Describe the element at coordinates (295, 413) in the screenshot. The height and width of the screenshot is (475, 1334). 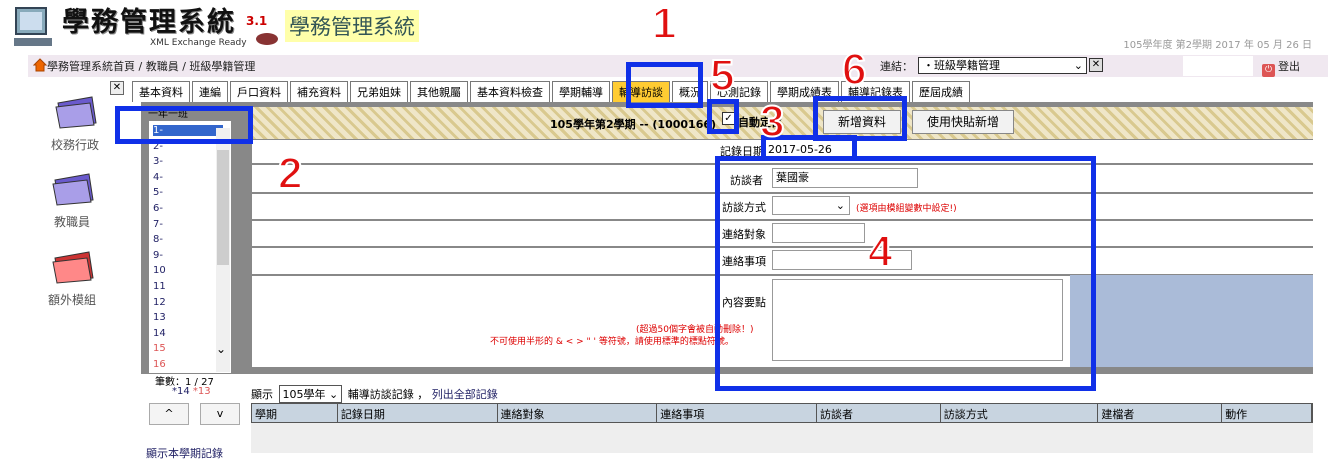
I see `column-header: 學期` at that location.